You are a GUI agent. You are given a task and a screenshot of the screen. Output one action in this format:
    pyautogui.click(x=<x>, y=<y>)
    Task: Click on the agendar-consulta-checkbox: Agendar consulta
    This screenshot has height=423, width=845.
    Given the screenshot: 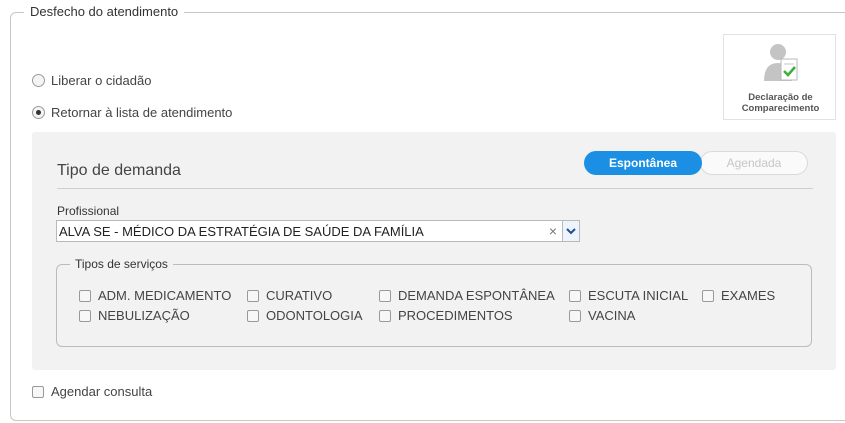 What is the action you would take?
    pyautogui.click(x=92, y=391)
    